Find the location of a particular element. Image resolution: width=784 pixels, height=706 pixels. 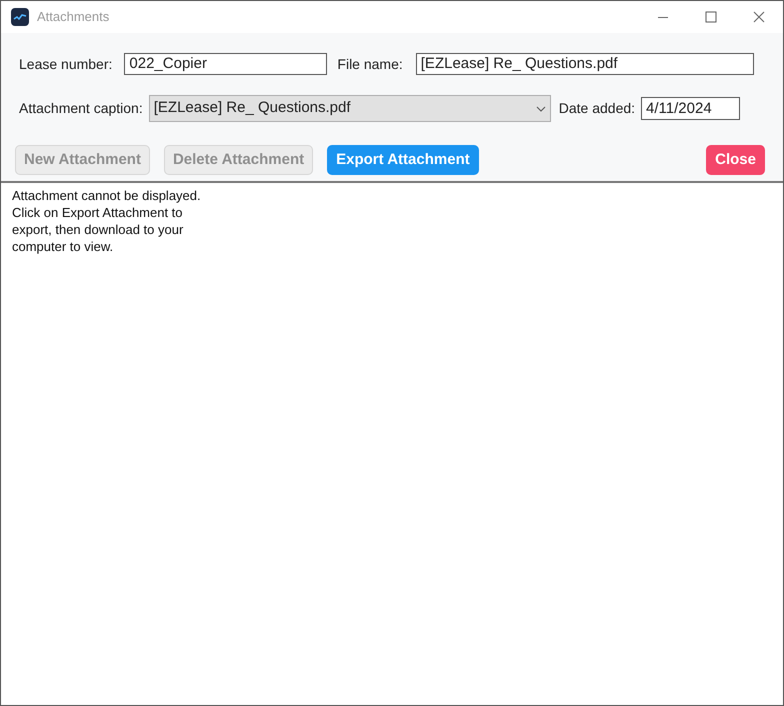

field-label: Lease number: is located at coordinates (65, 64).